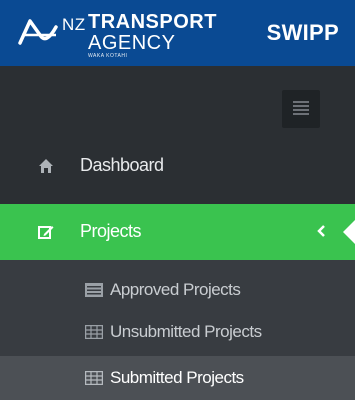 This screenshot has width=355, height=400. I want to click on app-name: SWIPP, so click(303, 33).